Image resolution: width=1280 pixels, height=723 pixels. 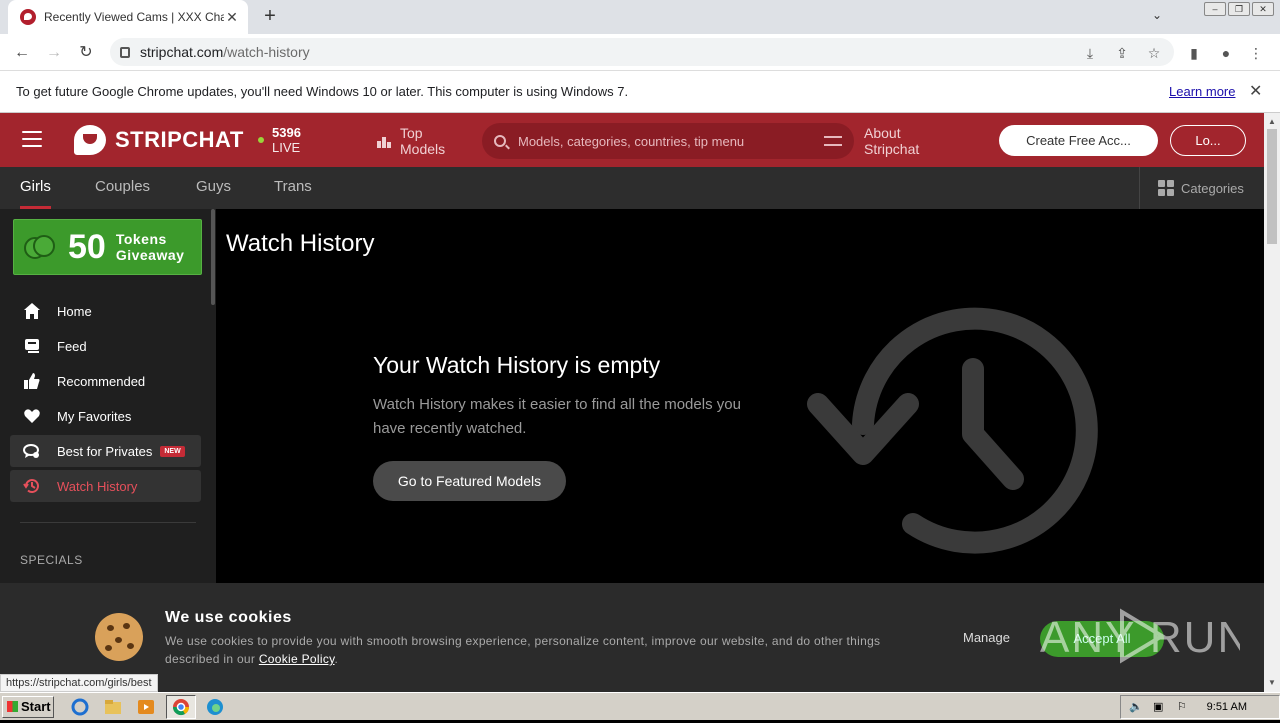 I want to click on grid-icon, so click(x=1166, y=188).